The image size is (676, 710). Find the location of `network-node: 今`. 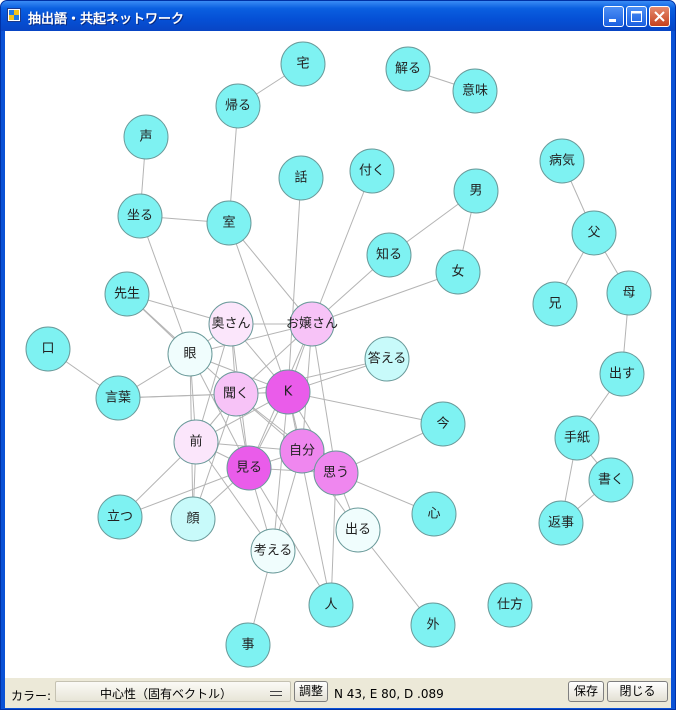

network-node: 今 is located at coordinates (443, 424).